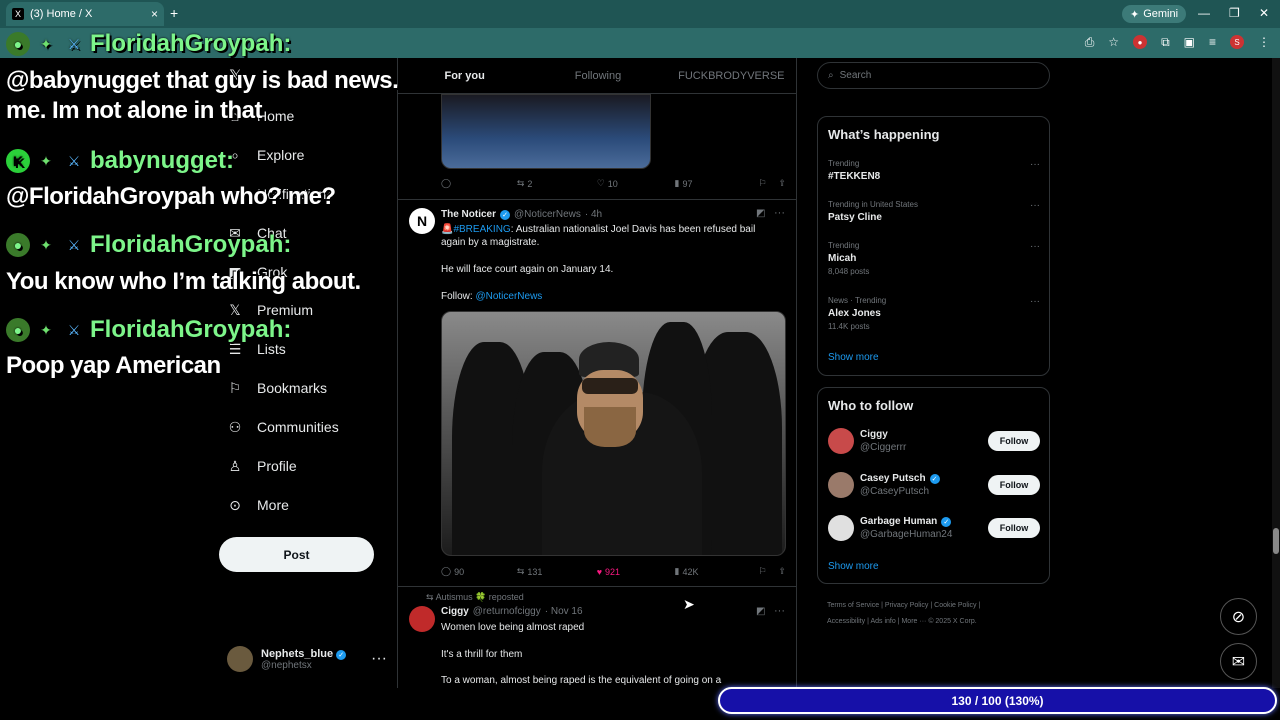 The image size is (1280, 720). I want to click on search-icon: ⌕, so click(831, 75).